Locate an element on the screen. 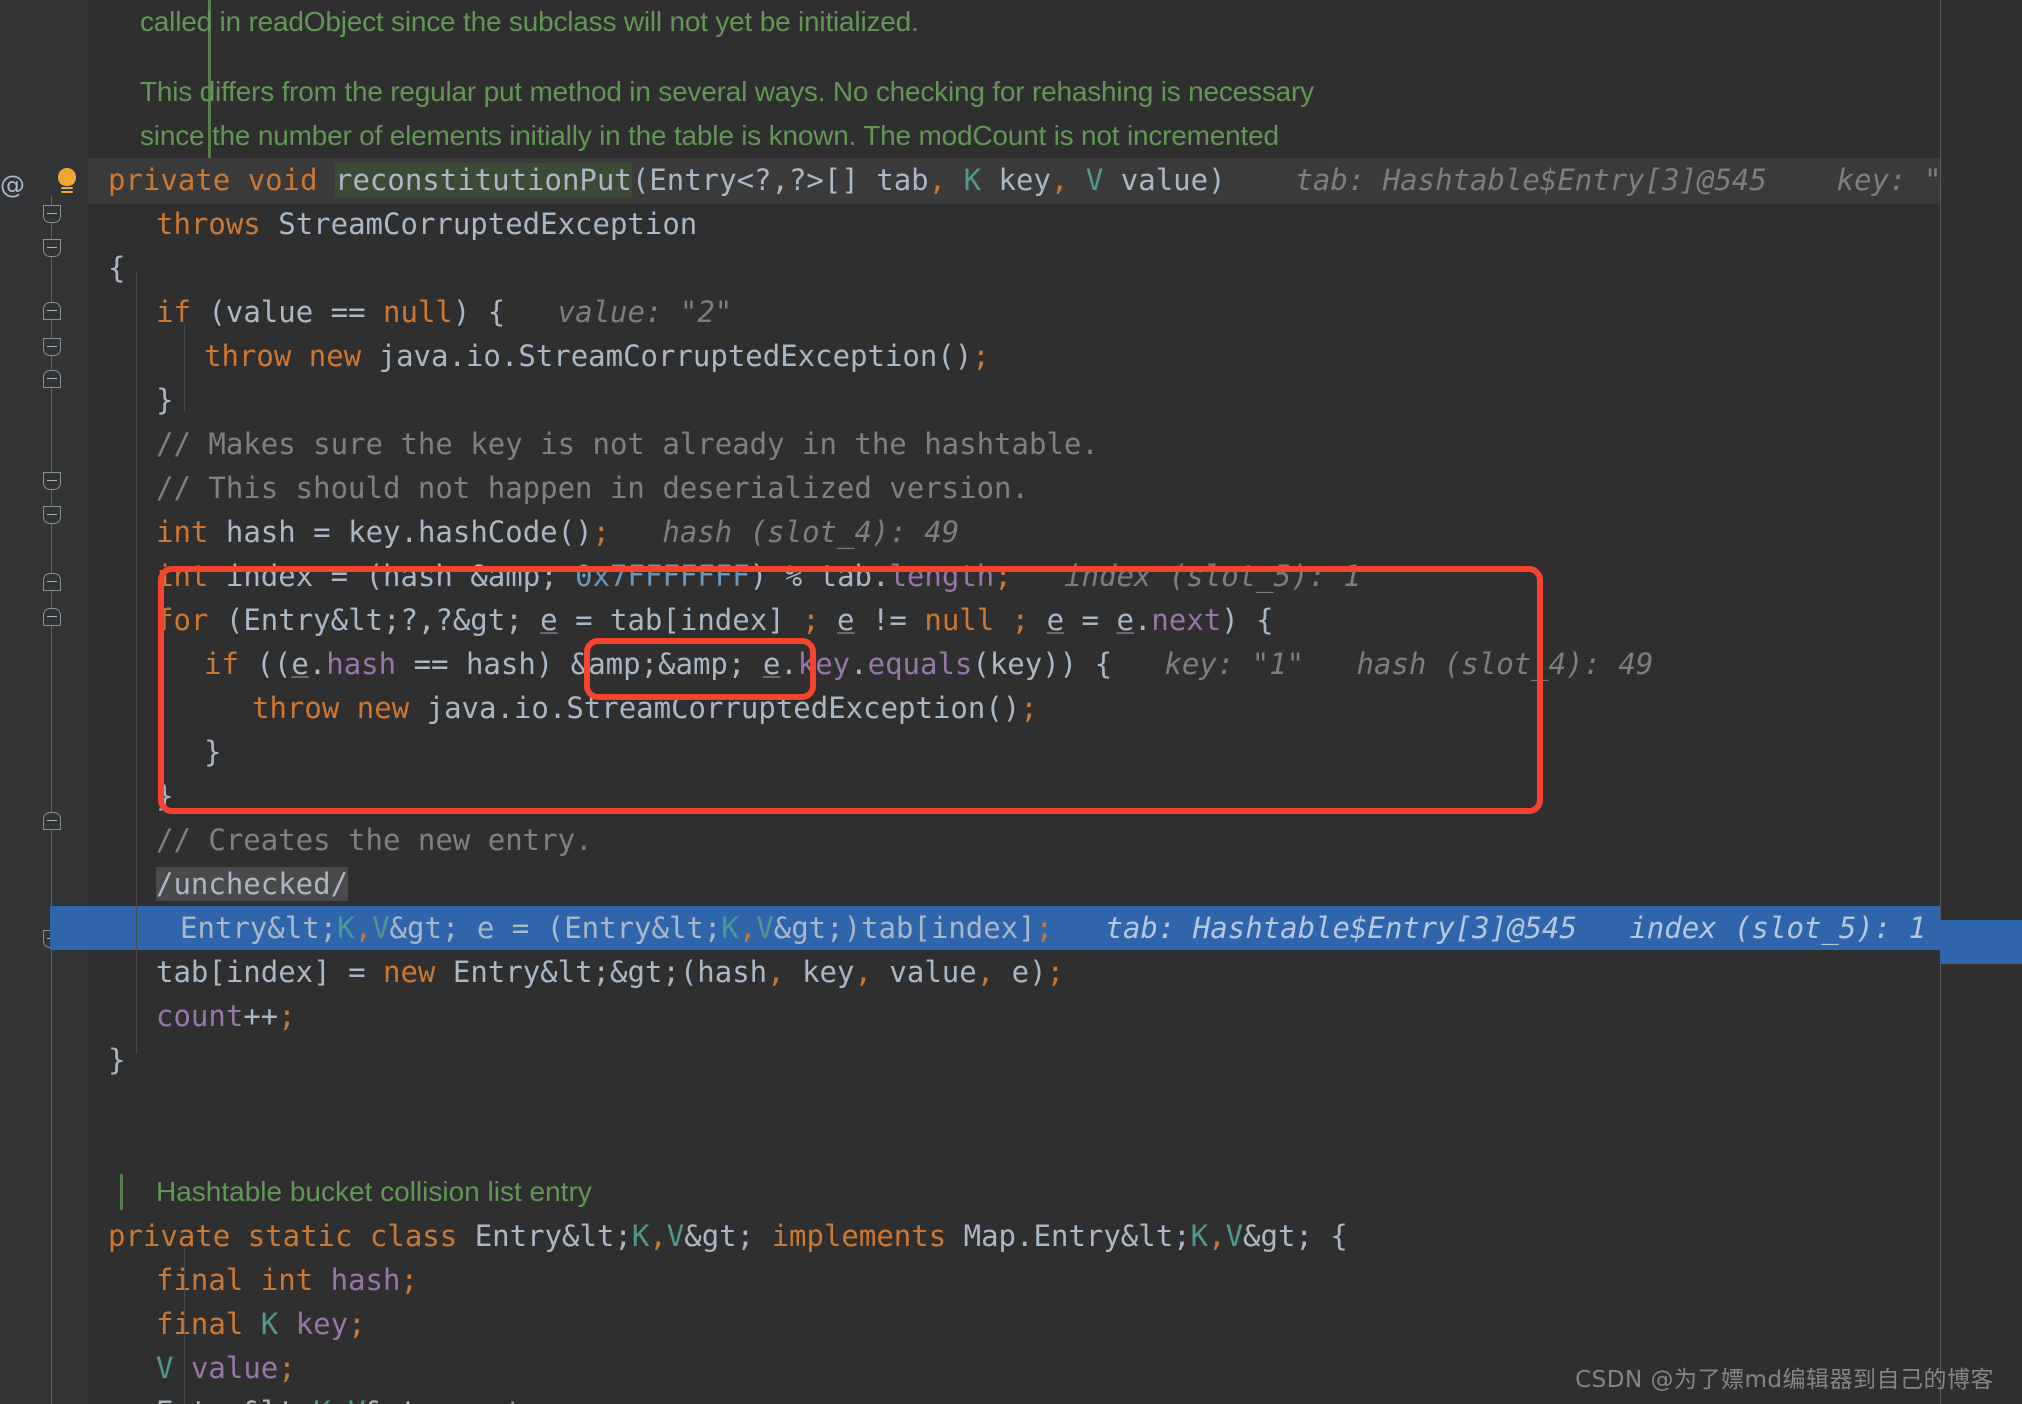 Image resolution: width=2022 pixels, height=1404 pixels. editor-gutter: @ is located at coordinates (44, 702).